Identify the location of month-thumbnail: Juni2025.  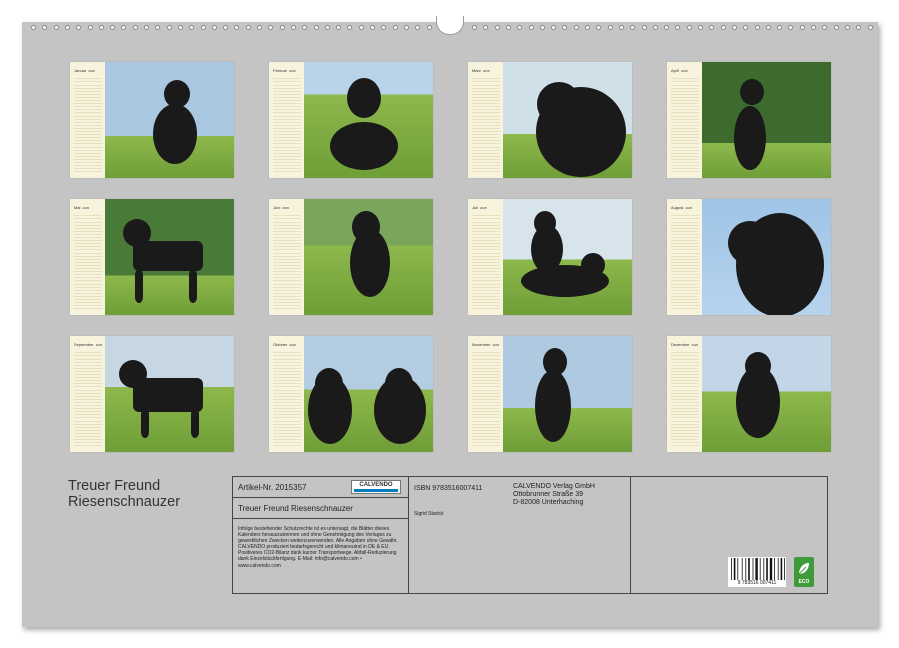
(351, 257).